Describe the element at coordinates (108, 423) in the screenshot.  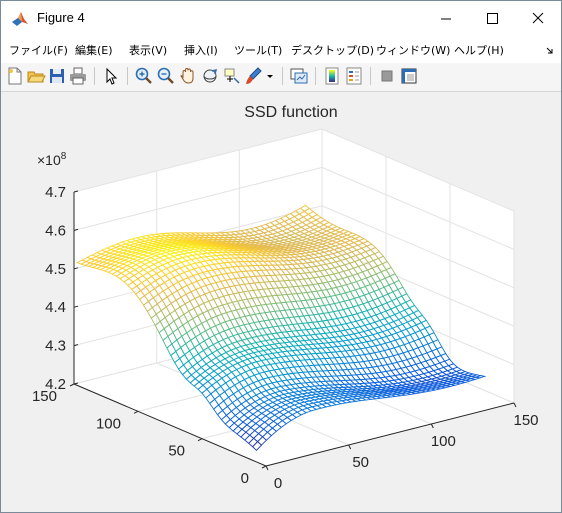
I see `y-tick-label: 100` at that location.